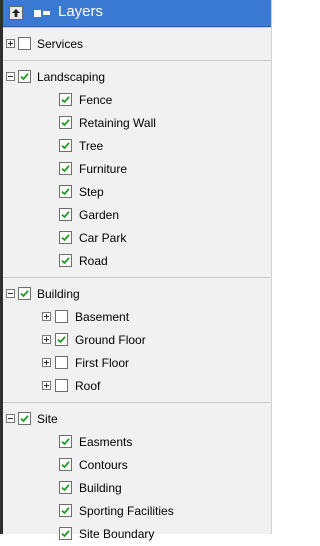 The height and width of the screenshot is (546, 320). What do you see at coordinates (137, 41) in the screenshot?
I see `layer-group-services: Services` at bounding box center [137, 41].